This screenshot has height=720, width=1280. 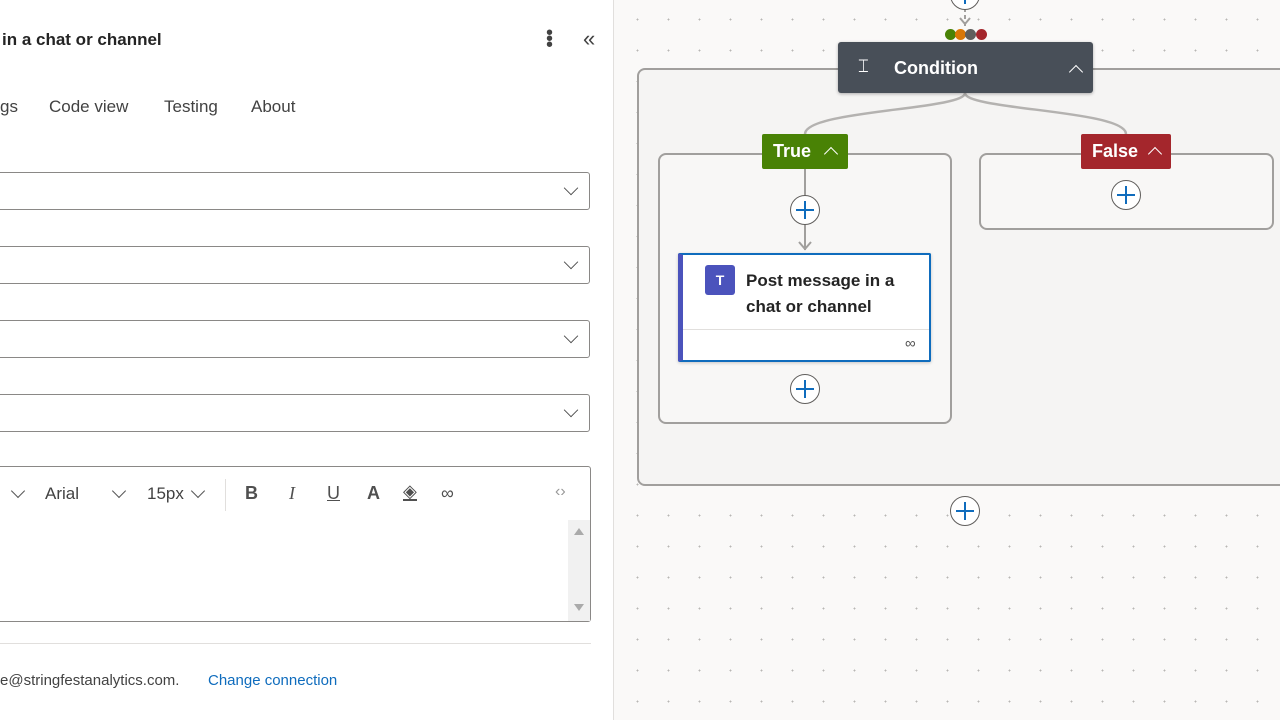 I want to click on true-label: True, so click(x=792, y=151).